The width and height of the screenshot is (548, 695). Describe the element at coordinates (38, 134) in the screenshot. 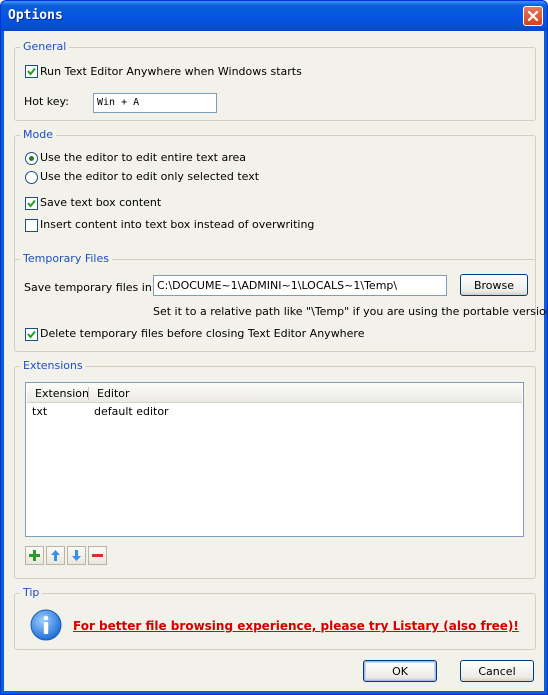

I see `mode-legend: Mode` at that location.